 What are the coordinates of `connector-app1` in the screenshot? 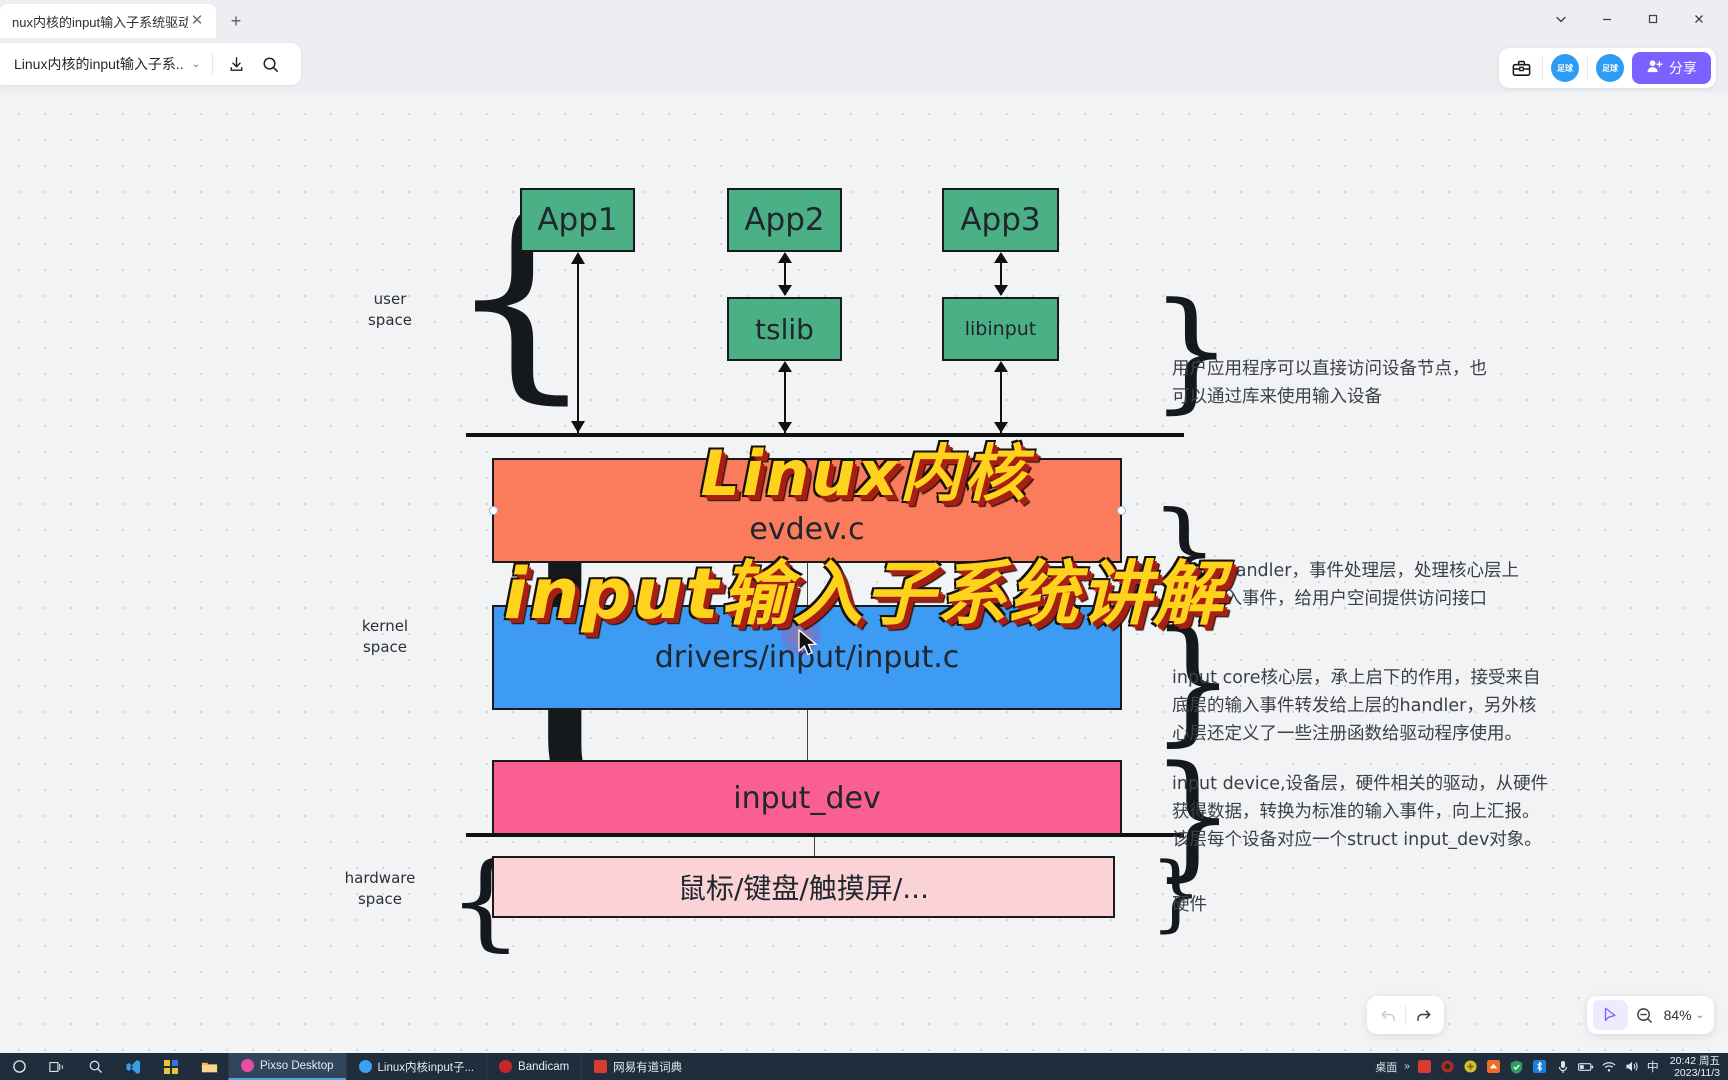 It's located at (578, 346).